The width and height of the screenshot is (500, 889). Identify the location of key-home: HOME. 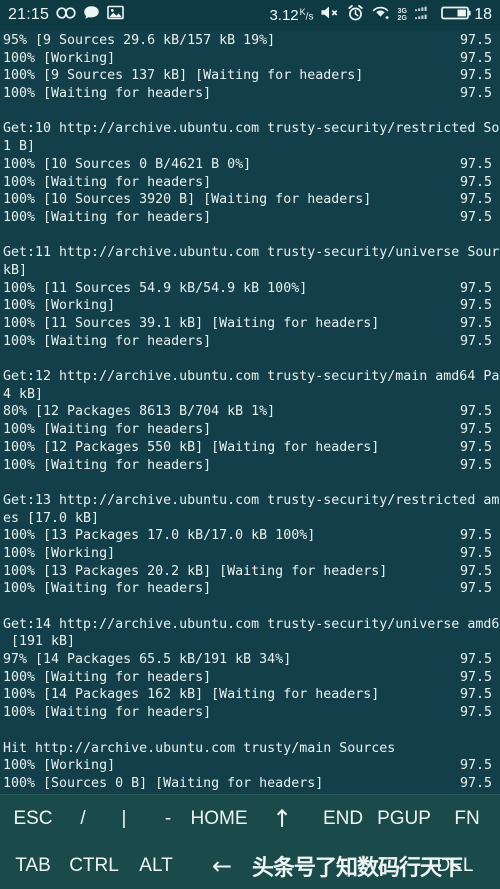
(219, 819).